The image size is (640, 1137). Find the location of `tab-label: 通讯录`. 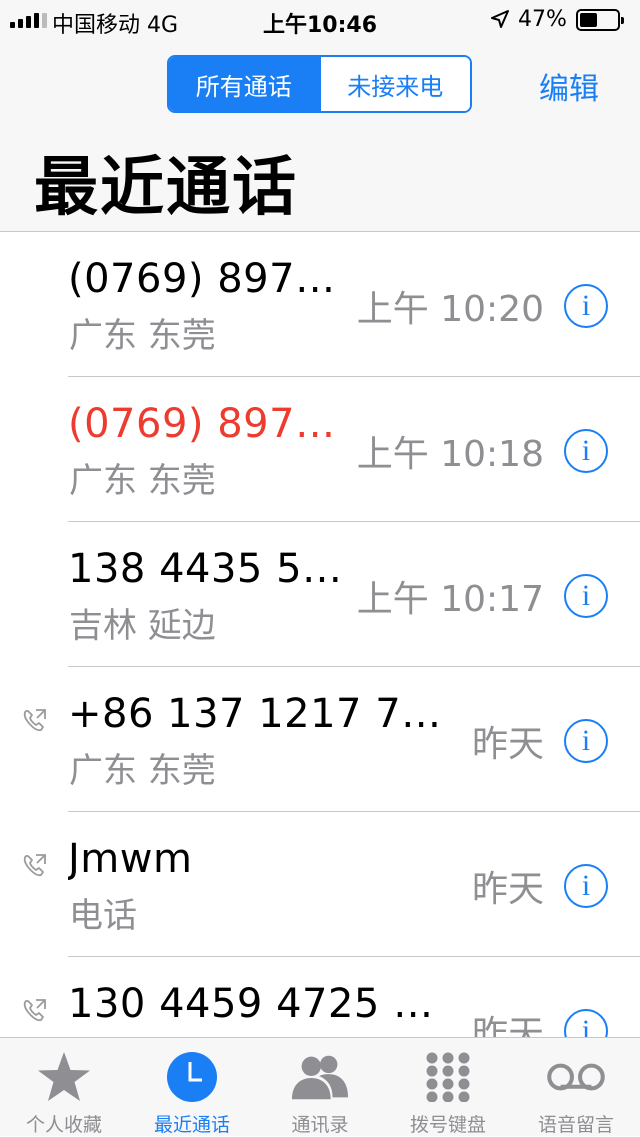

tab-label: 通讯录 is located at coordinates (320, 1125).